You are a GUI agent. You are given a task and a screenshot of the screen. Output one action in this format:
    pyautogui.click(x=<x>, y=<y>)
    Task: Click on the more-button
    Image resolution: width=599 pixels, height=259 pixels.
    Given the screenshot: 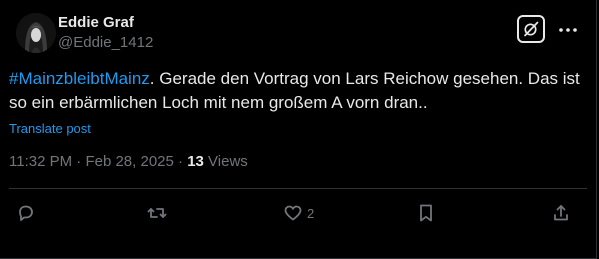 What is the action you would take?
    pyautogui.click(x=568, y=30)
    